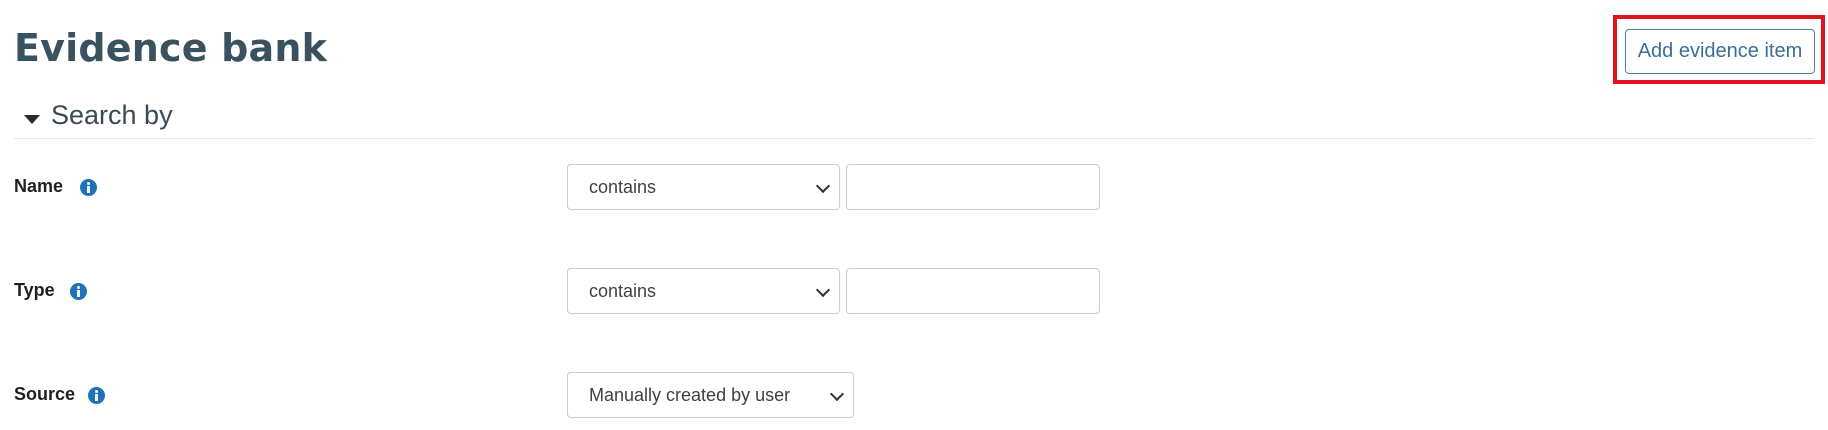 The image size is (1828, 430). Describe the element at coordinates (32, 119) in the screenshot. I see `caret-down-icon` at that location.